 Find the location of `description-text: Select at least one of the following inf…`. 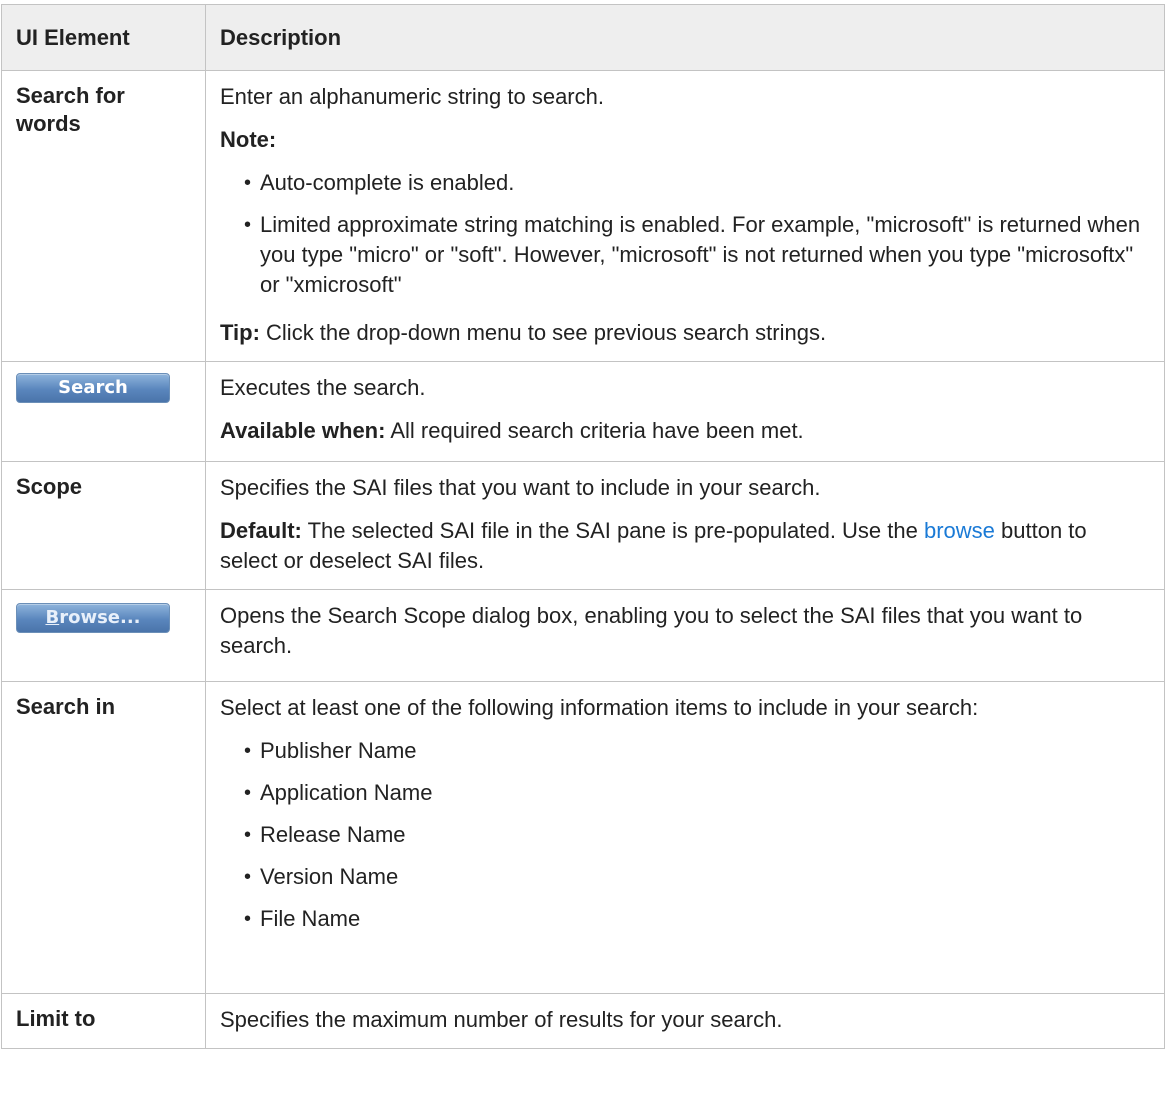

description-text: Select at least one of the following inf… is located at coordinates (599, 707).